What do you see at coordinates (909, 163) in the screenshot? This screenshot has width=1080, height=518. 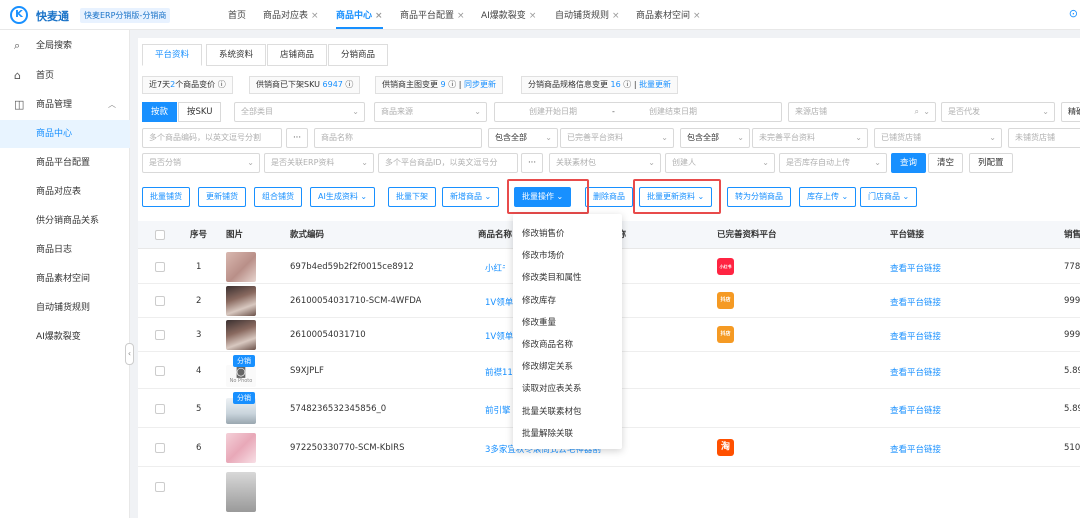 I see `query-button: 查询` at bounding box center [909, 163].